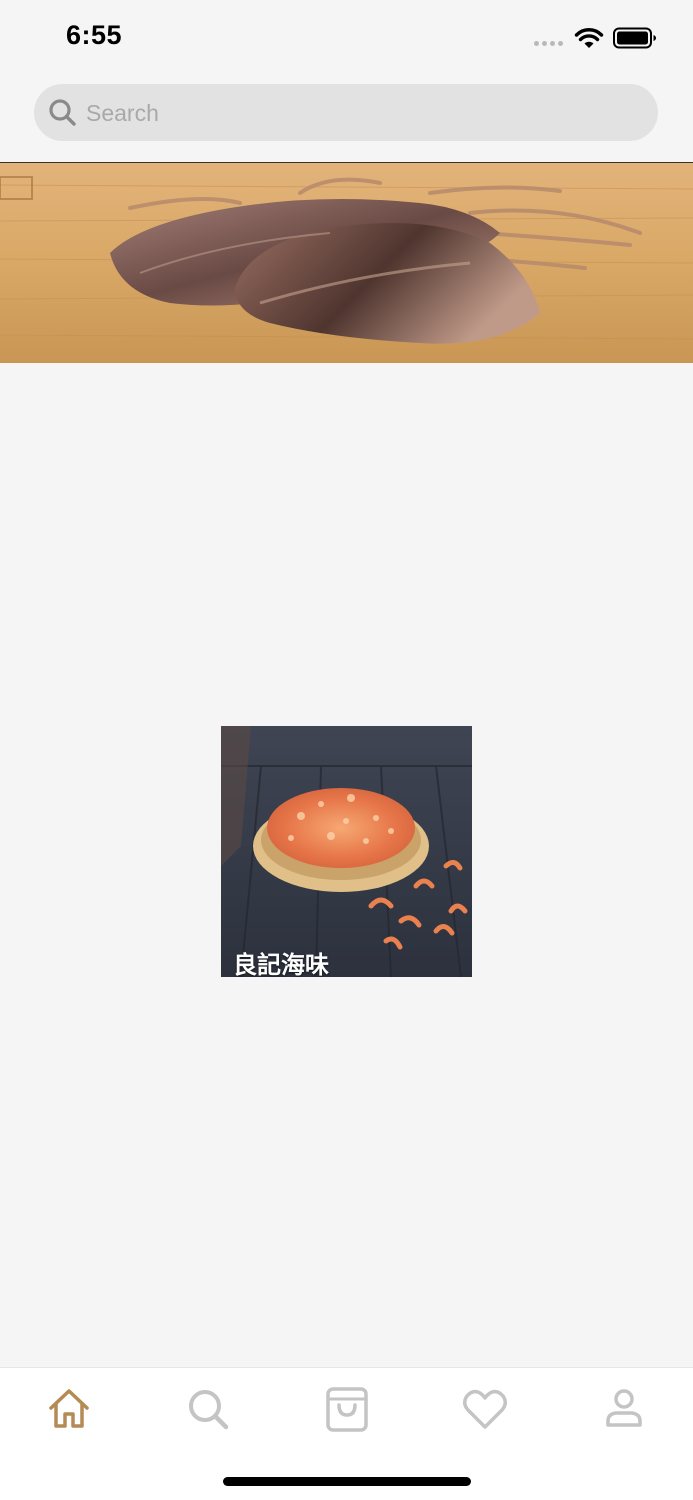  I want to click on search-bar, so click(346, 112).